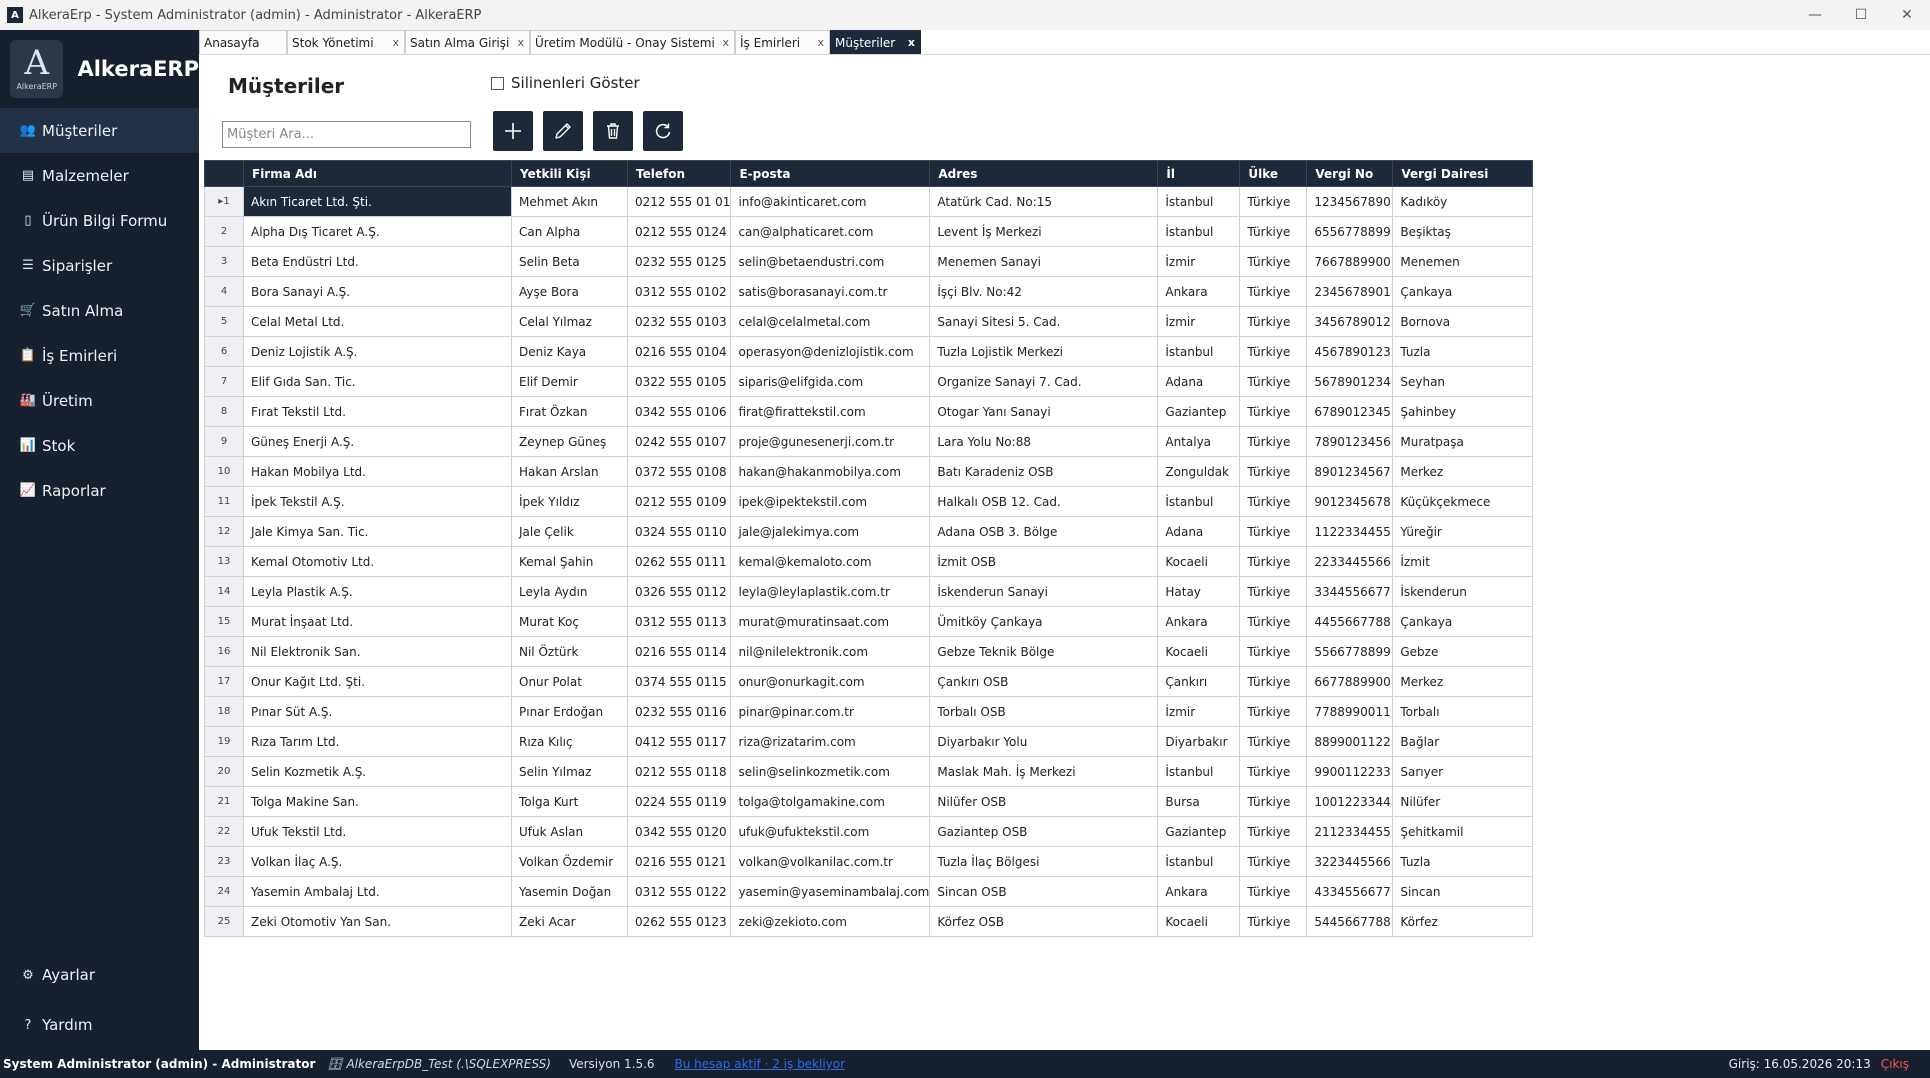  I want to click on grid-cell: Kocaeli, so click(1199, 921).